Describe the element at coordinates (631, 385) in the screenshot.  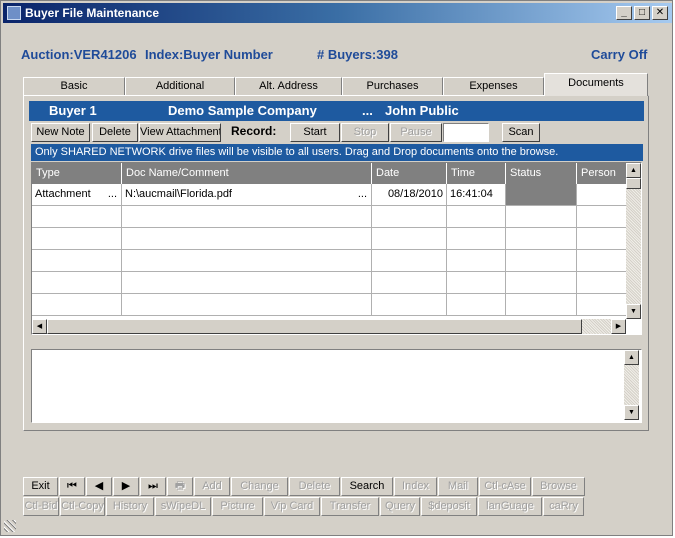
I see `memo-scrollbar: ▲ ▼` at that location.